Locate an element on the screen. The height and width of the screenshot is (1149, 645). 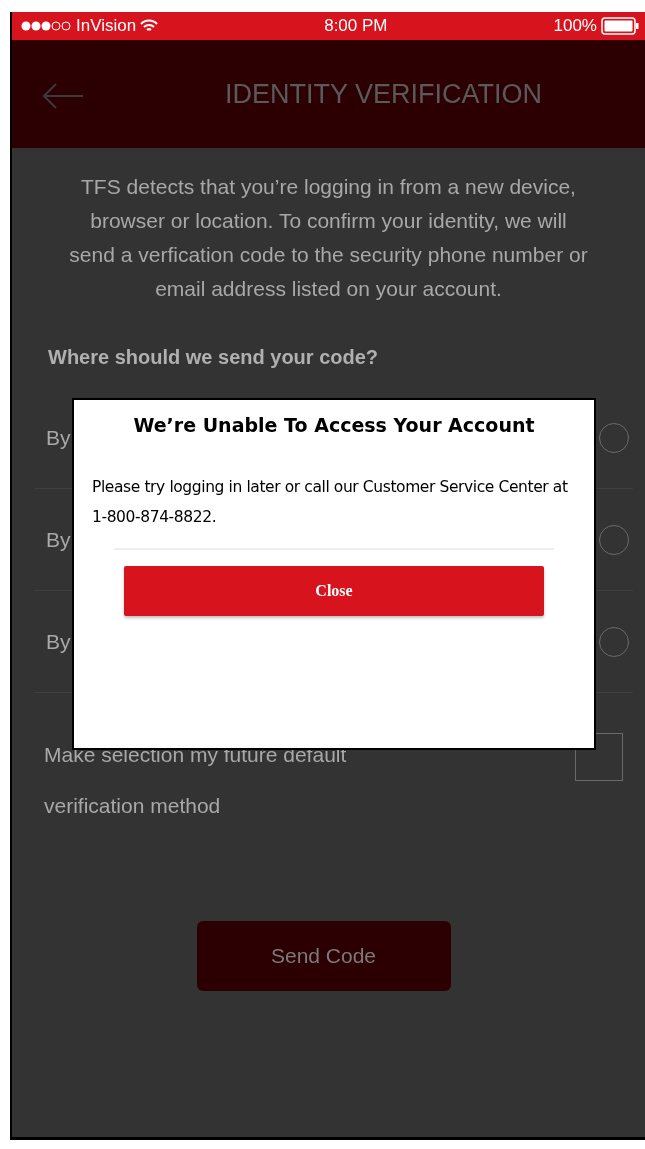
wifi-icon is located at coordinates (149, 26).